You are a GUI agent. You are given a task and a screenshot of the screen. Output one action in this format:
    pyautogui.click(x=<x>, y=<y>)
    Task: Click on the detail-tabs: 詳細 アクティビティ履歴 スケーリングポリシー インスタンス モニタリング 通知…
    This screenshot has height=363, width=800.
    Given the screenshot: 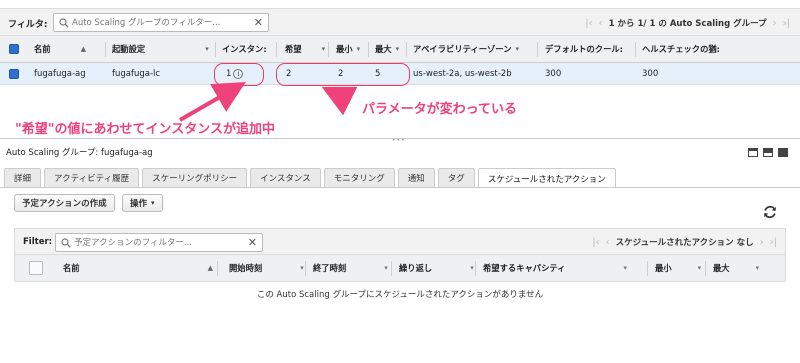 What is the action you would take?
    pyautogui.click(x=310, y=178)
    